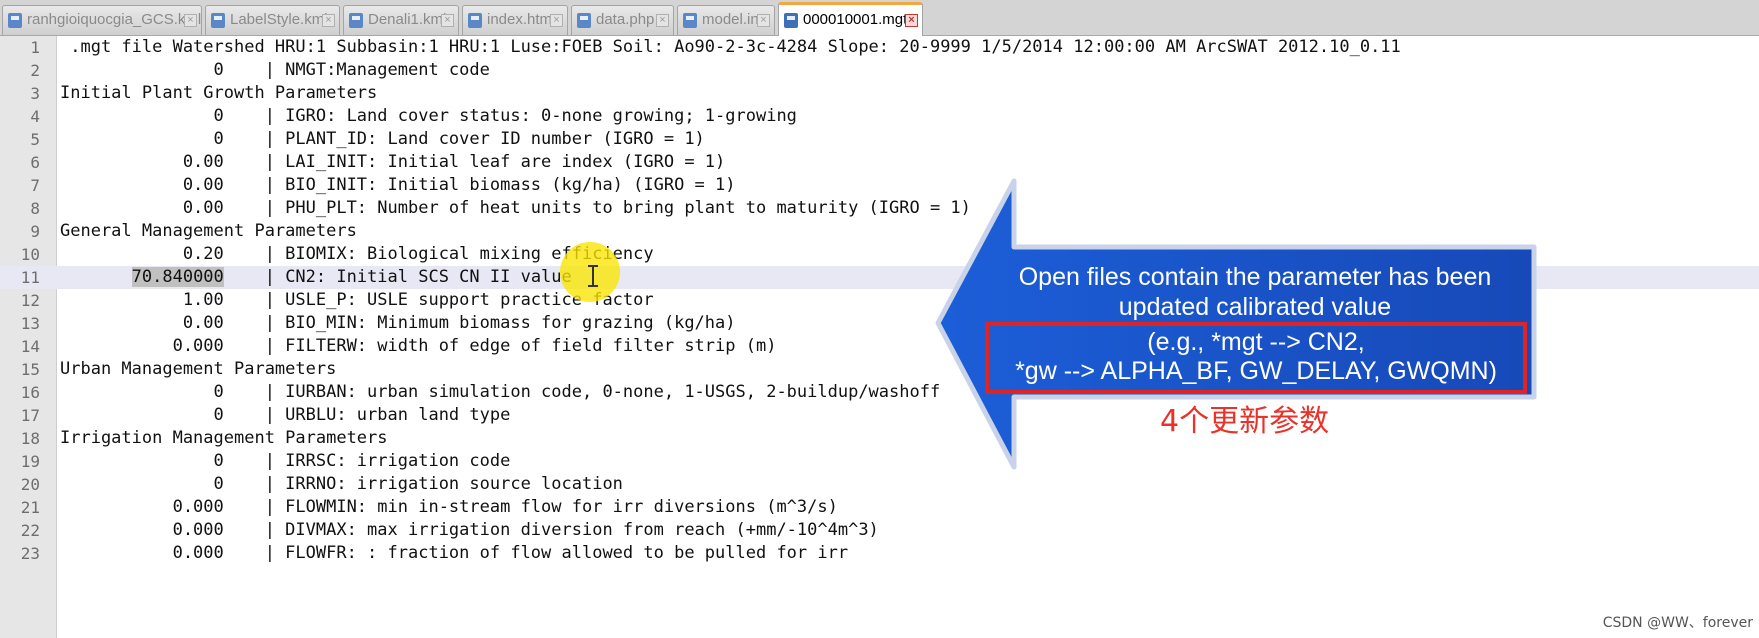 The image size is (1759, 638). I want to click on line-number: 4, so click(35, 116).